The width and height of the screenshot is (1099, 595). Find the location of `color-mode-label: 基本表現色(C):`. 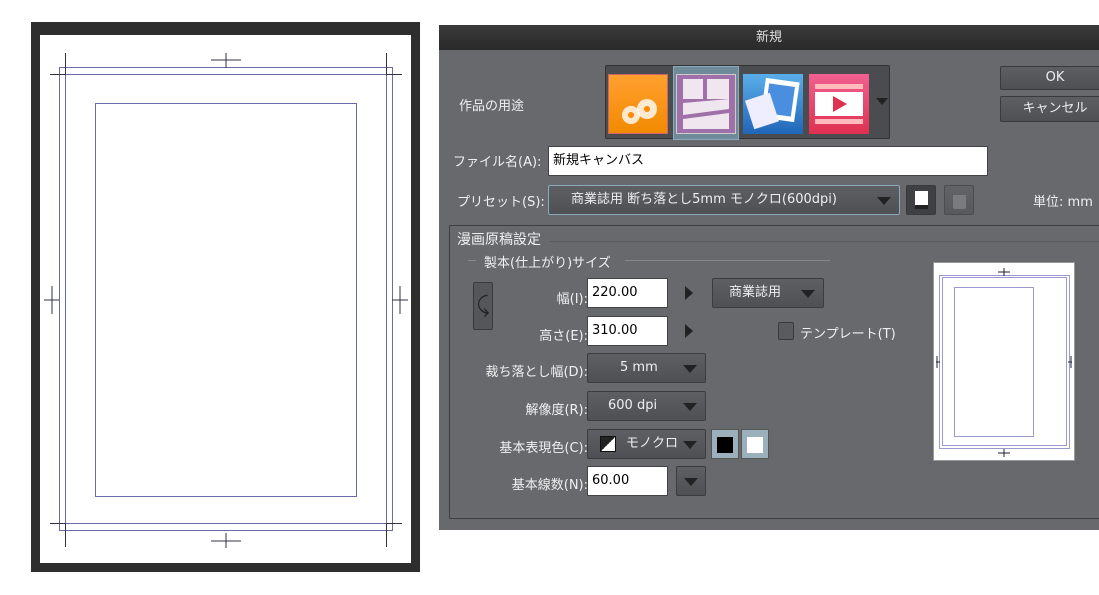

color-mode-label: 基本表現色(C): is located at coordinates (543, 448).